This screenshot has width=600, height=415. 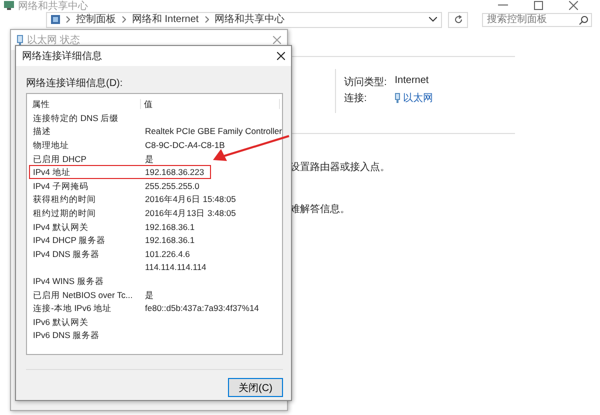 What do you see at coordinates (538, 5) in the screenshot?
I see `maximize-icon` at bounding box center [538, 5].